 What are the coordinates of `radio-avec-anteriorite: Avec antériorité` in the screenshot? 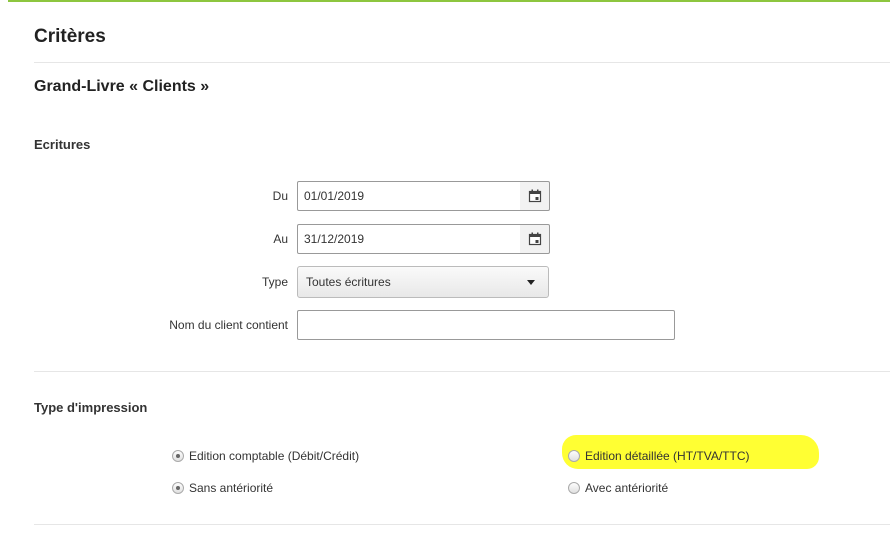 It's located at (618, 488).